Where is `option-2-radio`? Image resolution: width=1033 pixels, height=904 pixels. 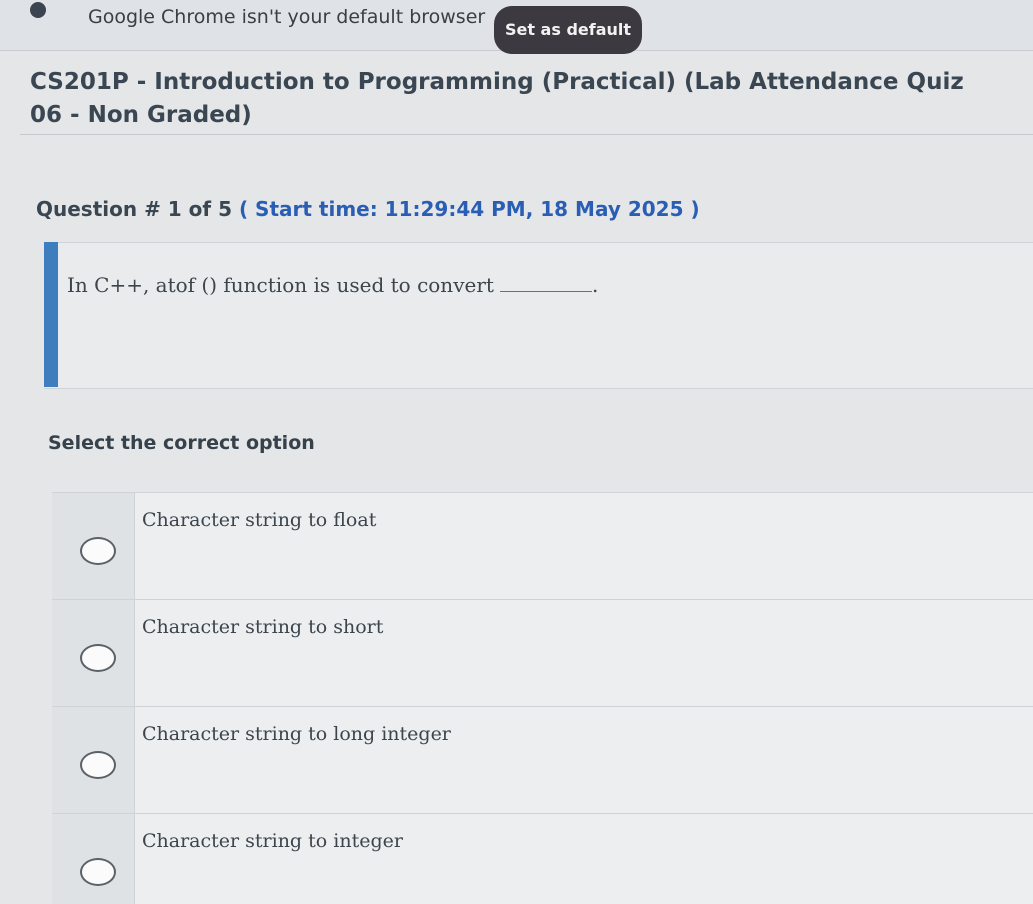
option-2-radio is located at coordinates (98, 658).